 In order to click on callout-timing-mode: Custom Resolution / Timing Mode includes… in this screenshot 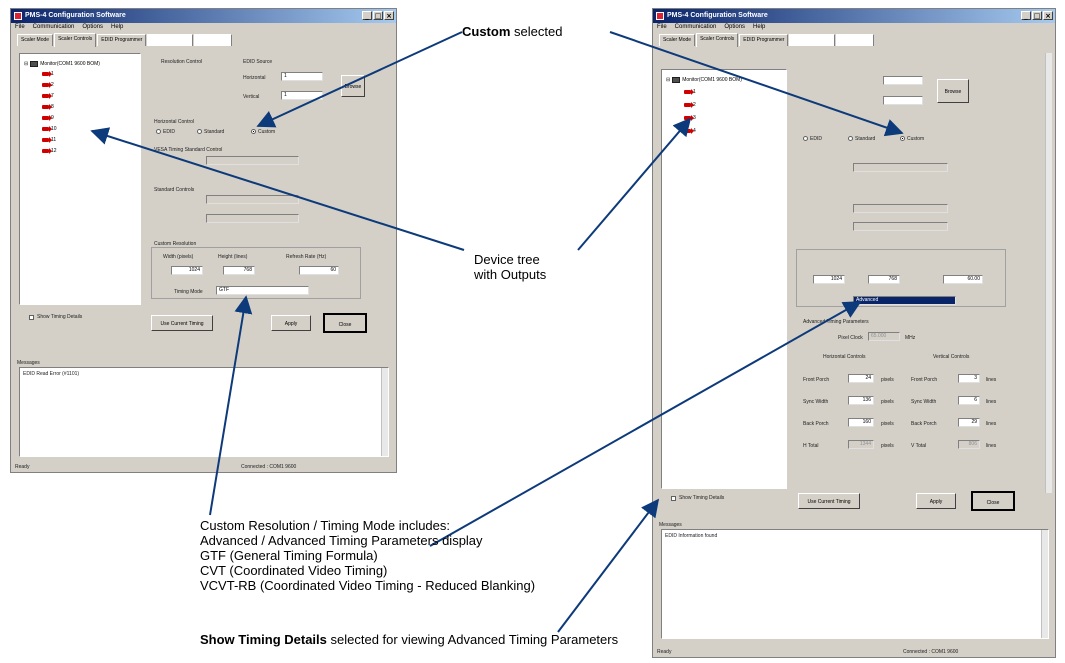, I will do `click(367, 555)`.